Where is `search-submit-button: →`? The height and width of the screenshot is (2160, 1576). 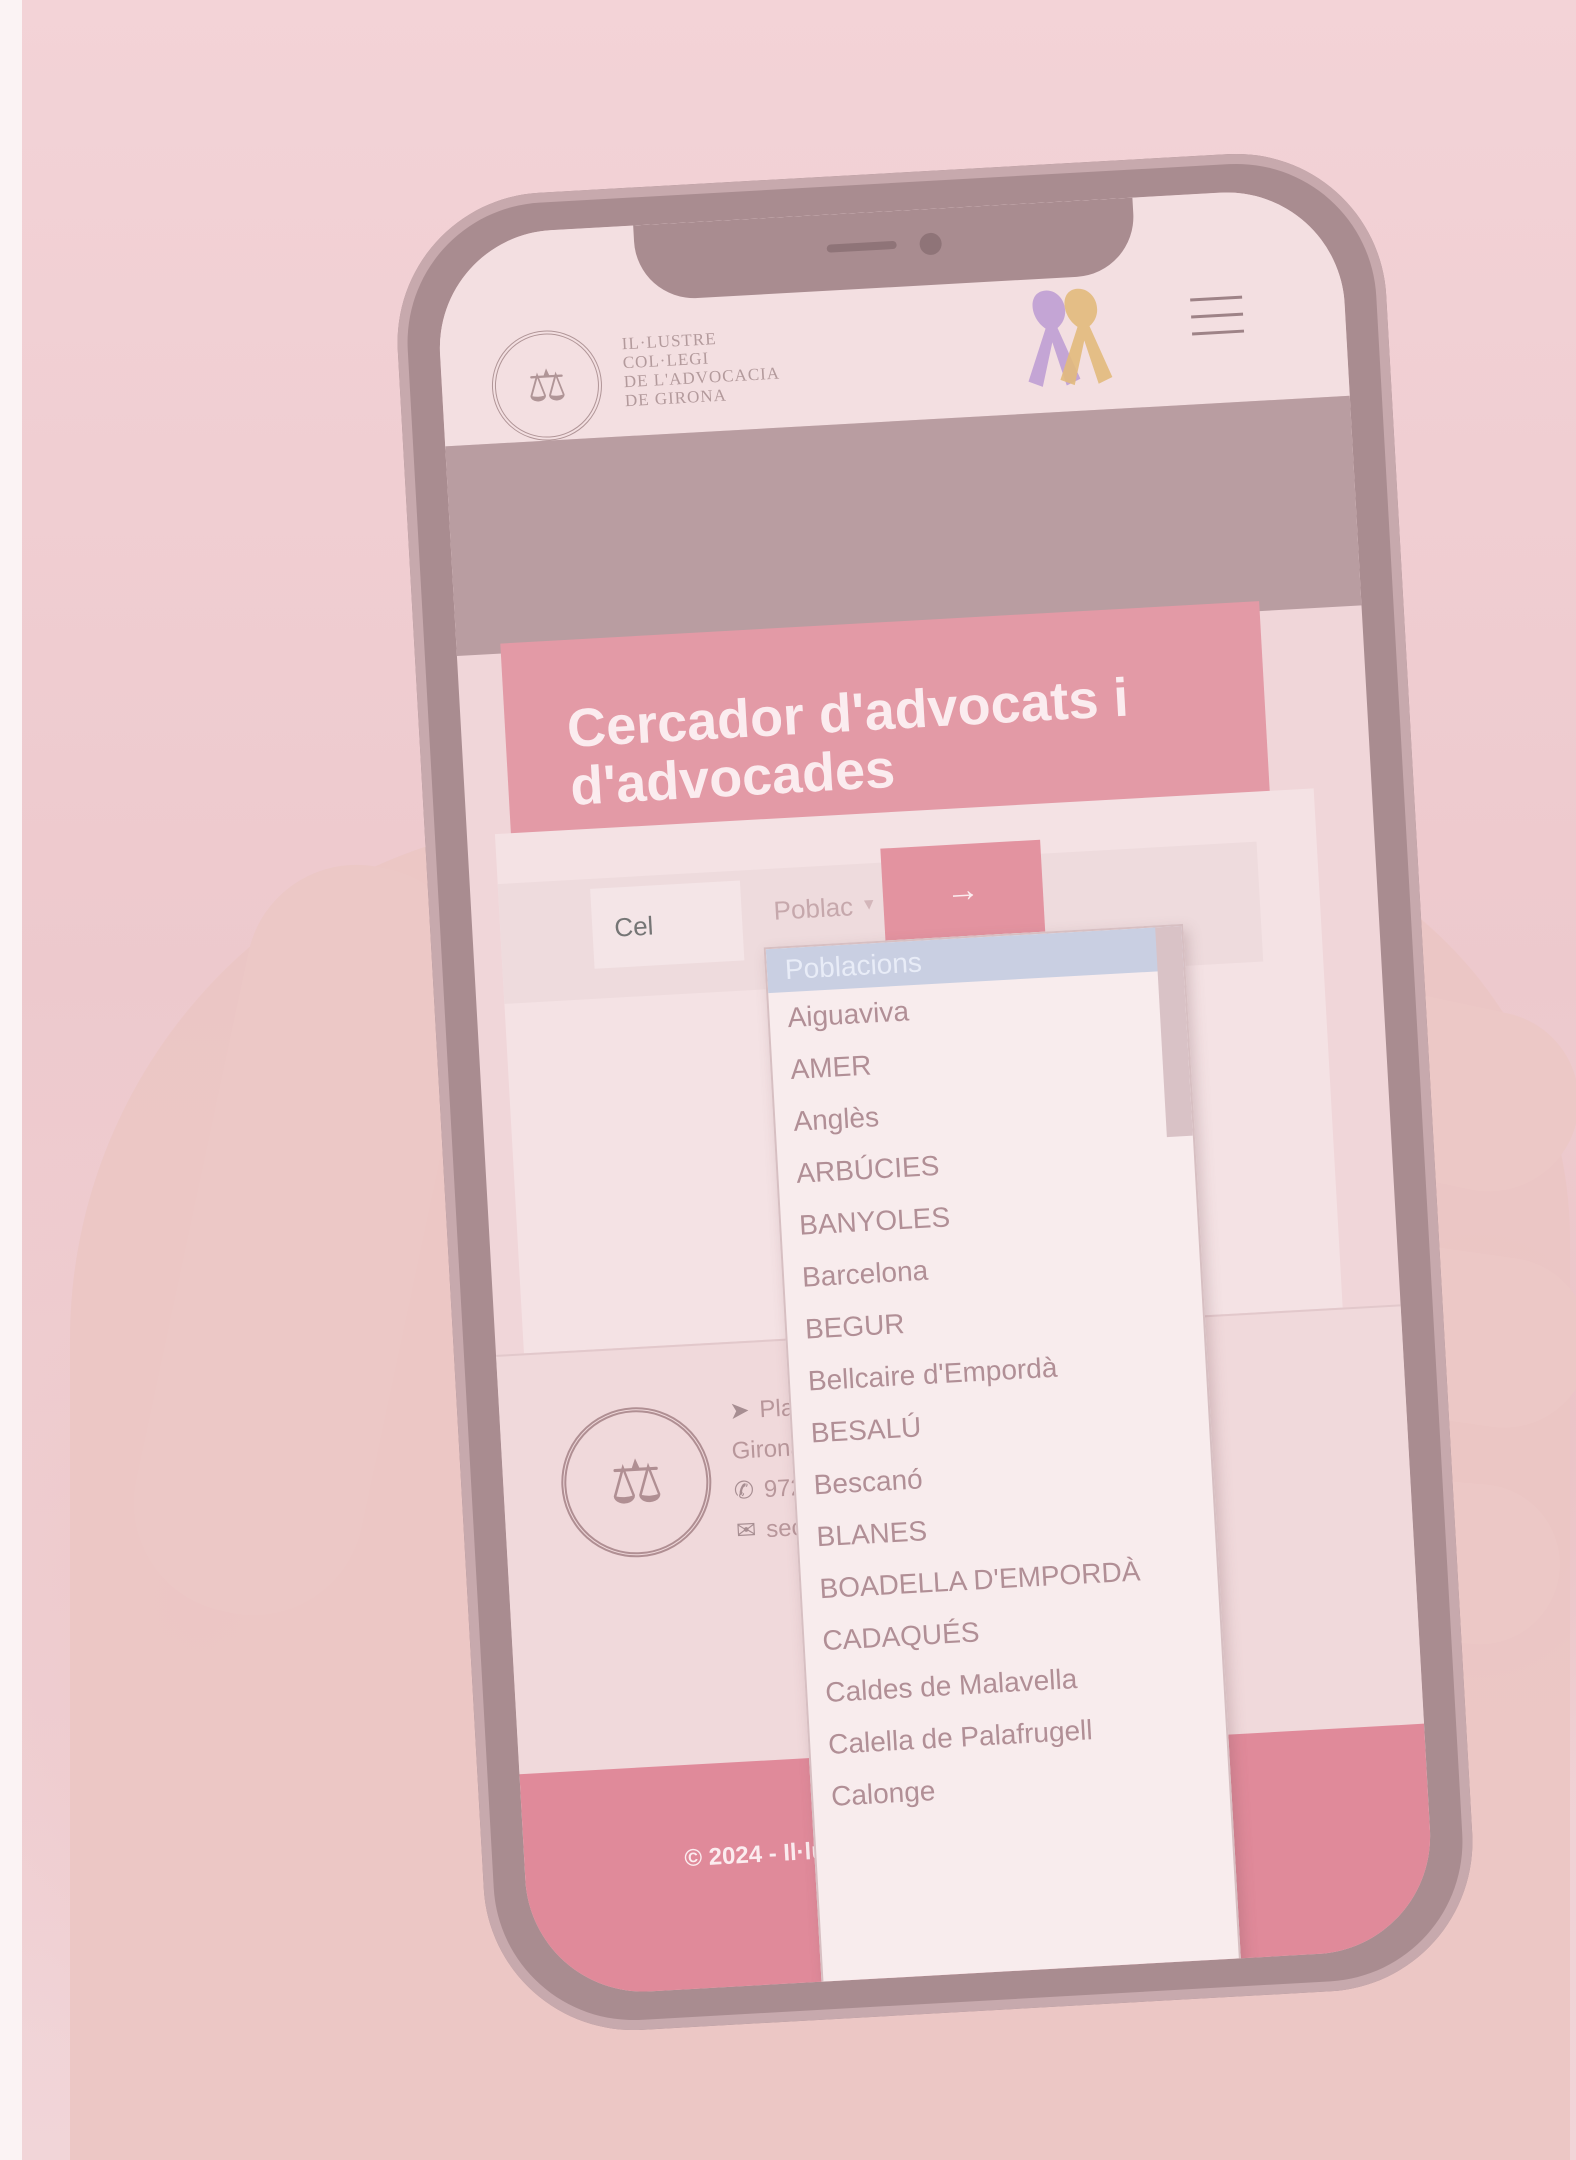 search-submit-button: → is located at coordinates (963, 890).